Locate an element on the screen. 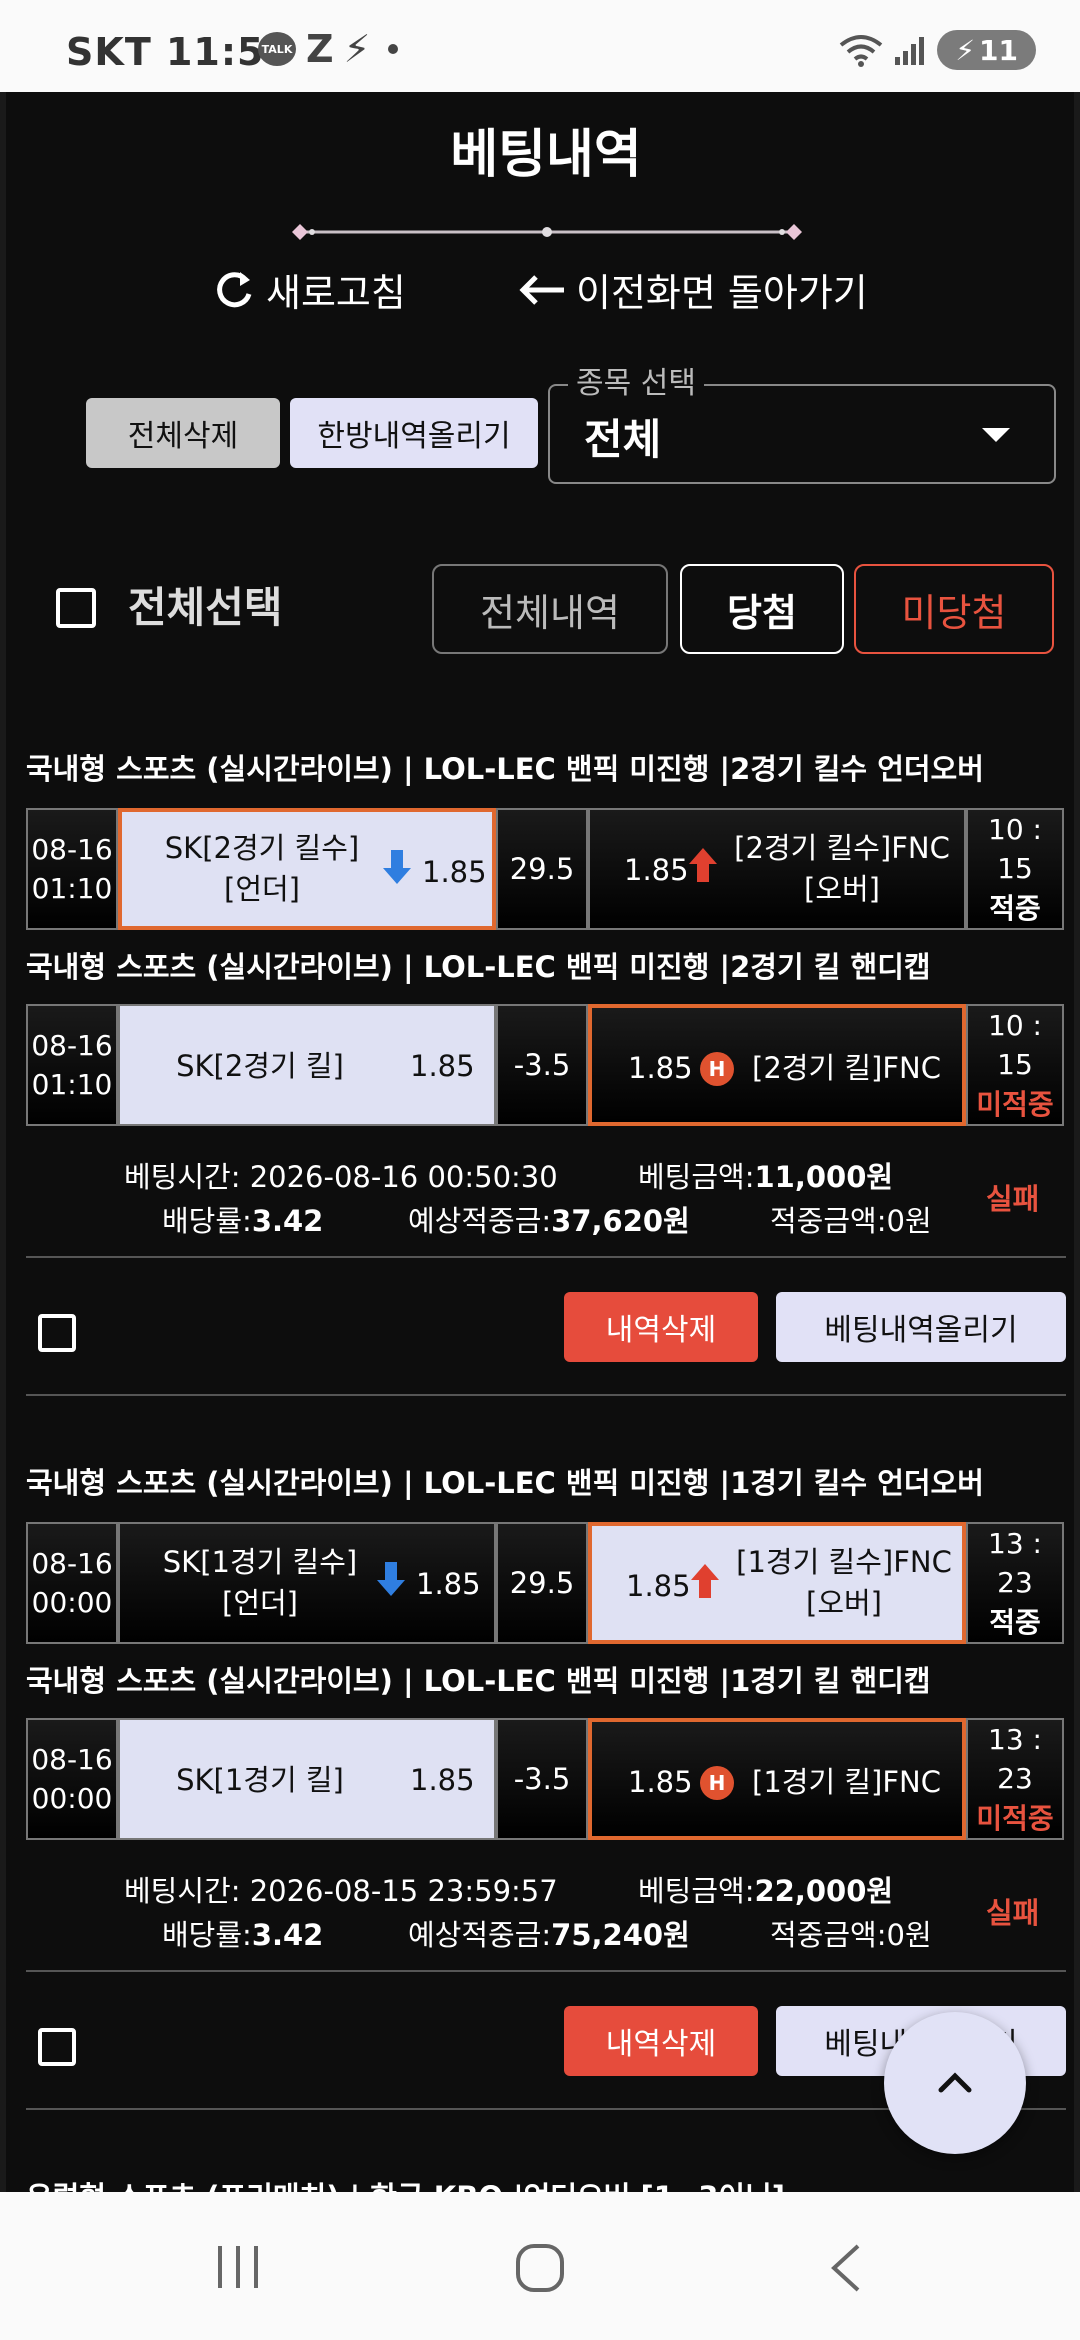 This screenshot has width=1080, height=2340. sport-select-value: 전체 is located at coordinates (623, 439).